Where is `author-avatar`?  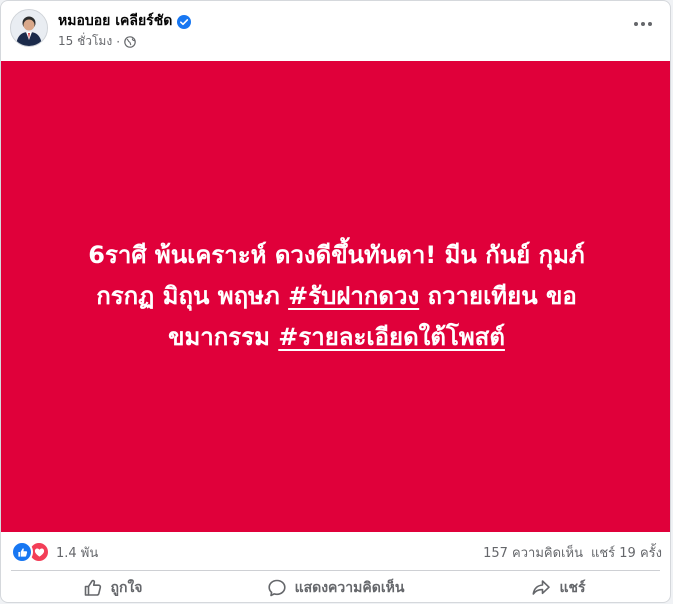 author-avatar is located at coordinates (29, 28).